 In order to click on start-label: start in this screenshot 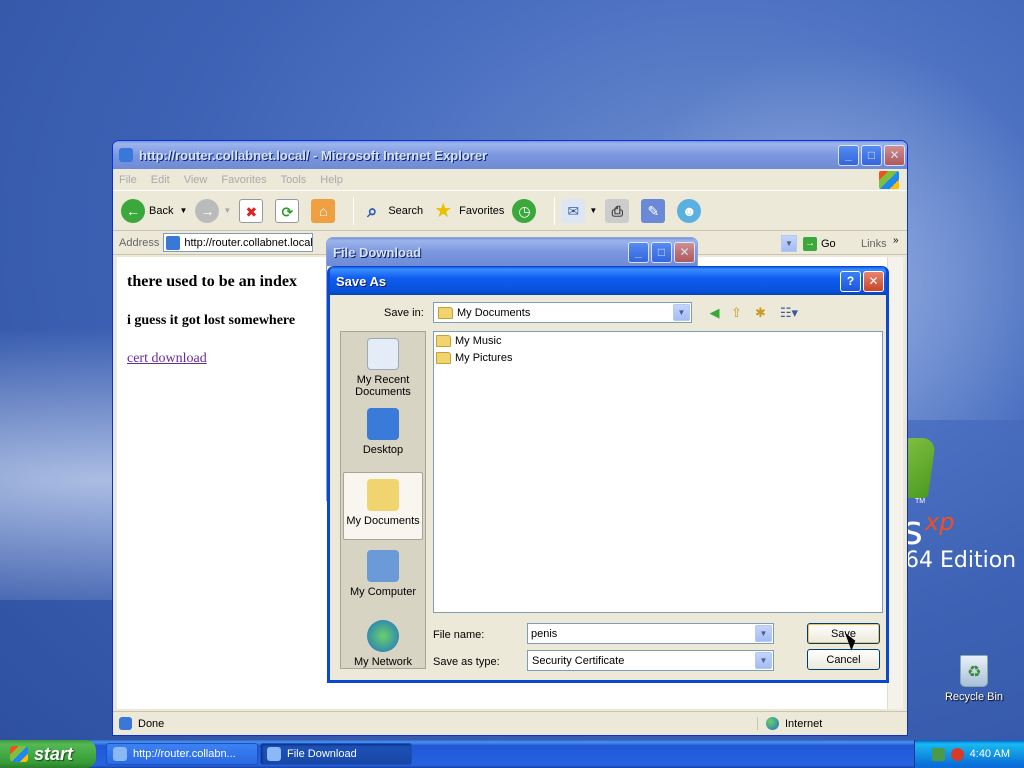, I will do `click(54, 753)`.